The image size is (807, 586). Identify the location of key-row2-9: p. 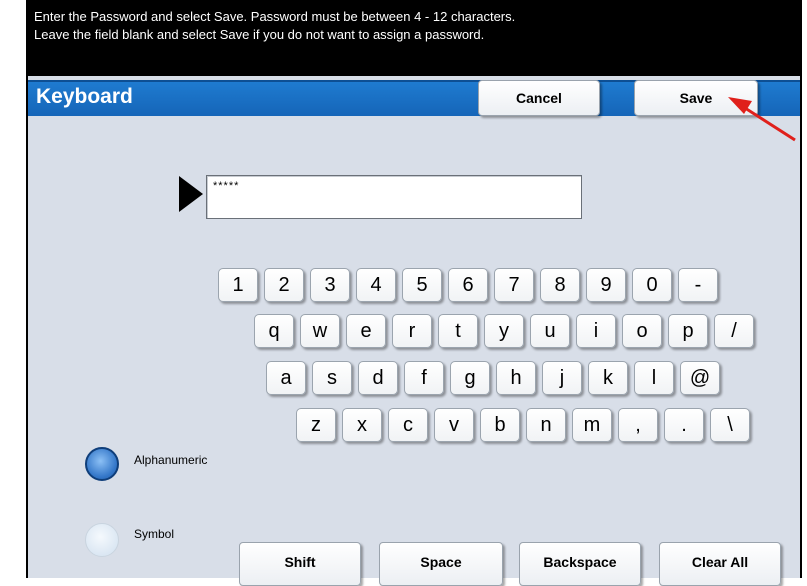
(688, 331).